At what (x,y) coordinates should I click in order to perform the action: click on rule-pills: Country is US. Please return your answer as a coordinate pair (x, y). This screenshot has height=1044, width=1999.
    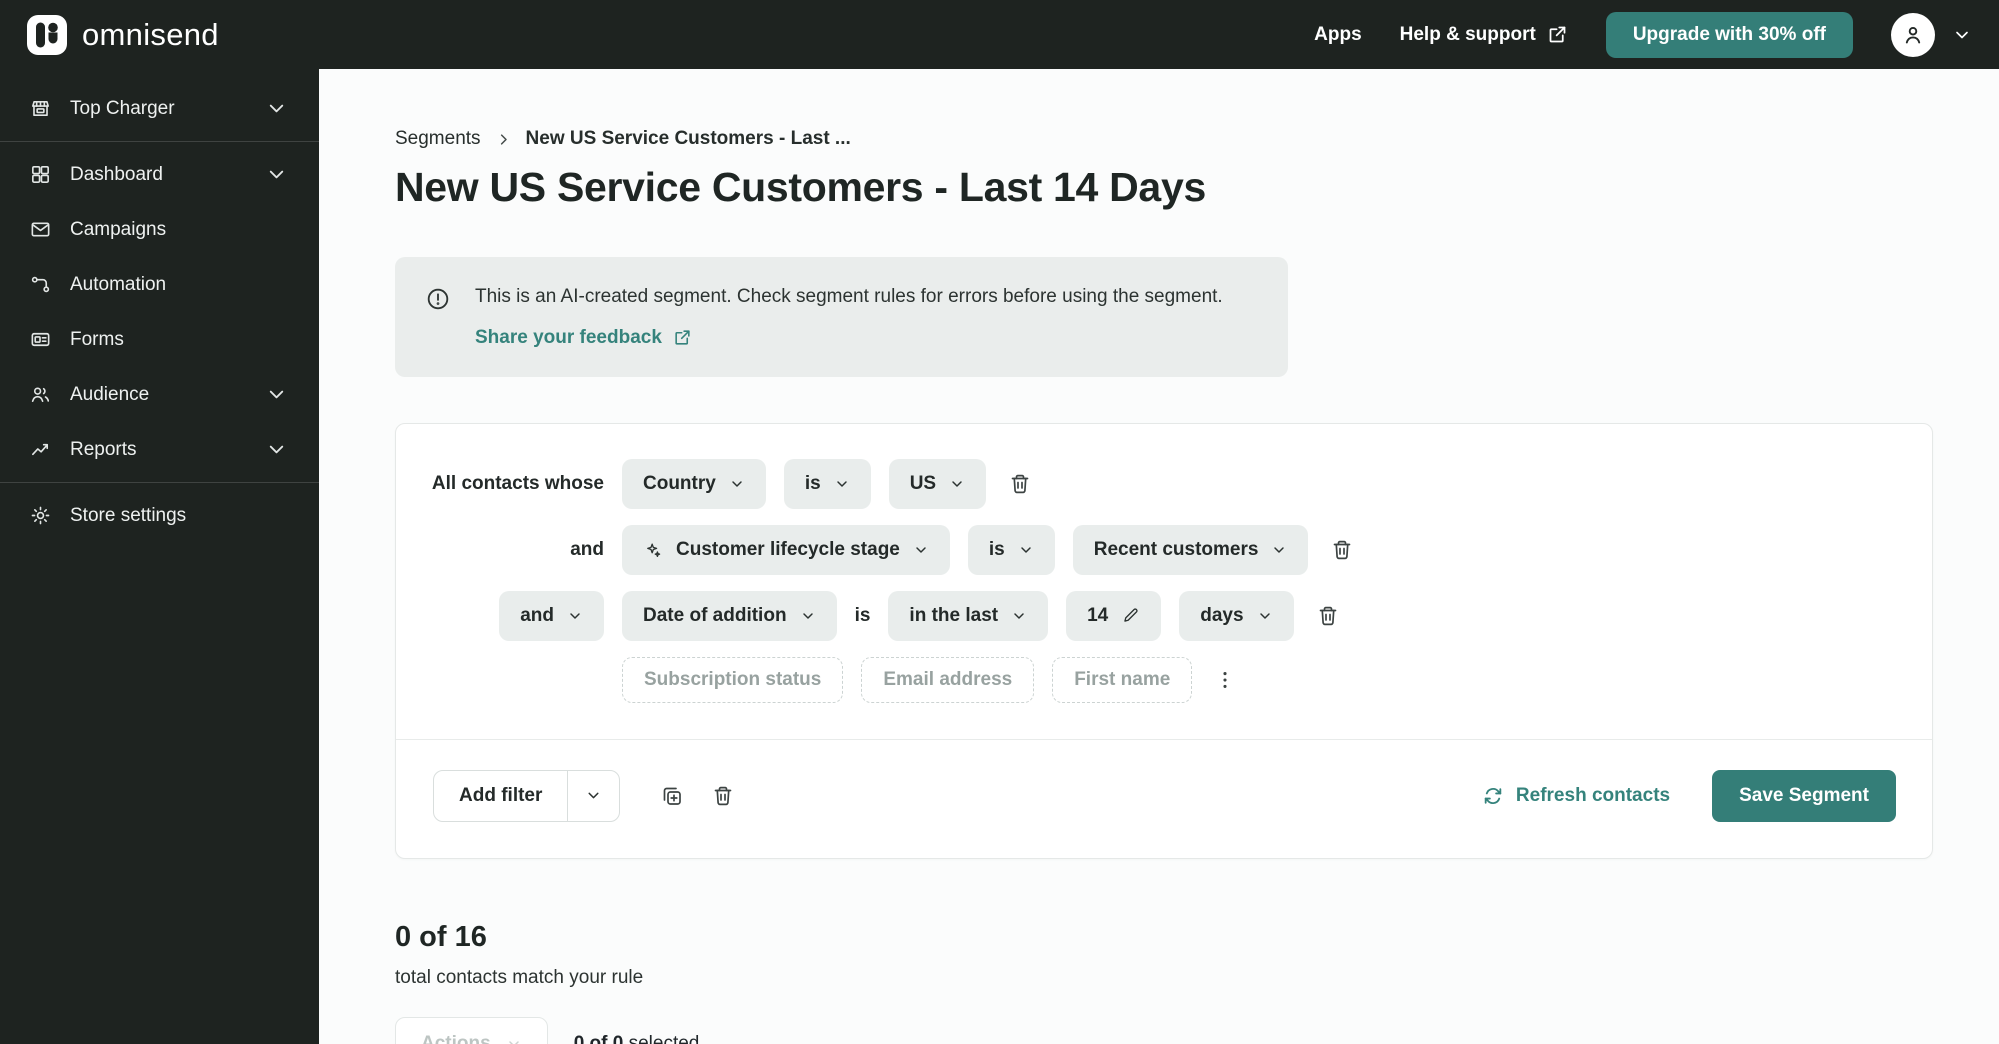
    Looking at the image, I should click on (804, 483).